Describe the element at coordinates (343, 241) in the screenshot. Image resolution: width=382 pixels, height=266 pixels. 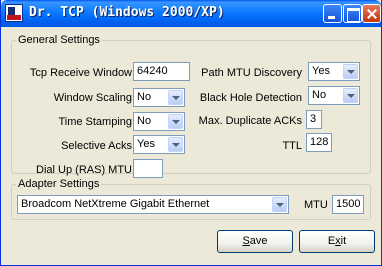
I see `exit-label-rest: it` at that location.